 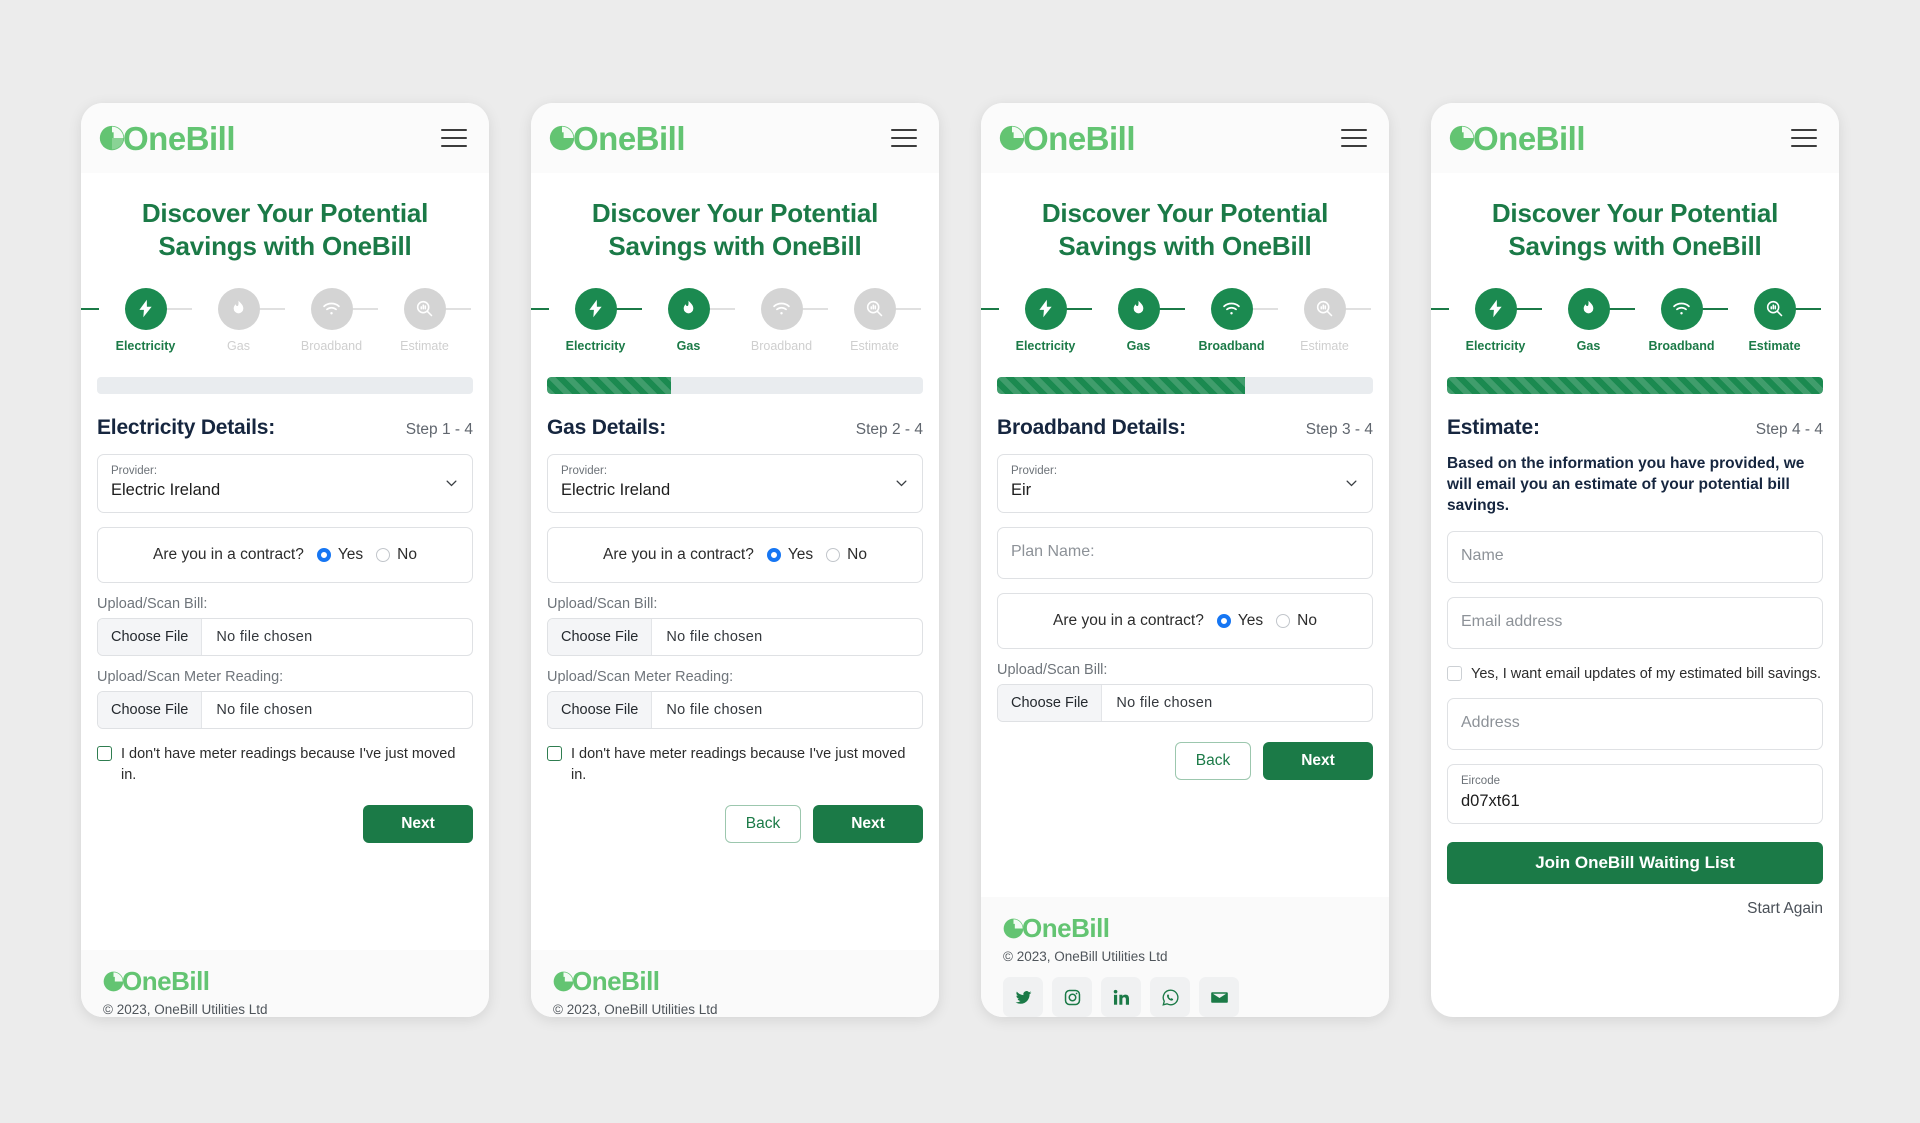 I want to click on start-again-link: Start Again, so click(x=1635, y=909).